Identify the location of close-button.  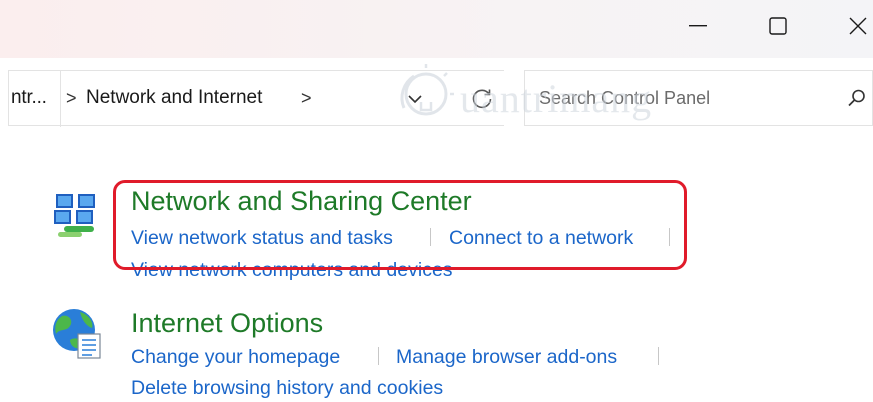
(851, 26).